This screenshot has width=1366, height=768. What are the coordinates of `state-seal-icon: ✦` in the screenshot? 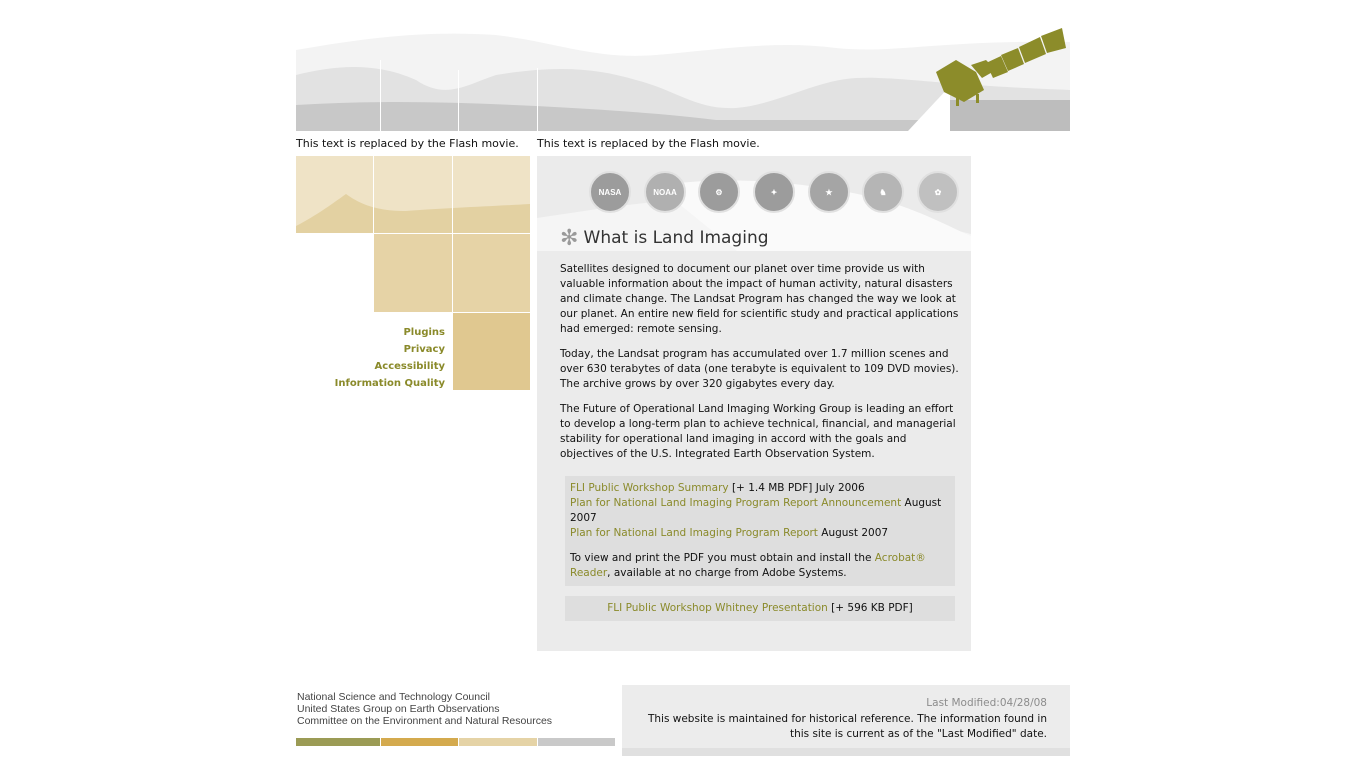 It's located at (774, 192).